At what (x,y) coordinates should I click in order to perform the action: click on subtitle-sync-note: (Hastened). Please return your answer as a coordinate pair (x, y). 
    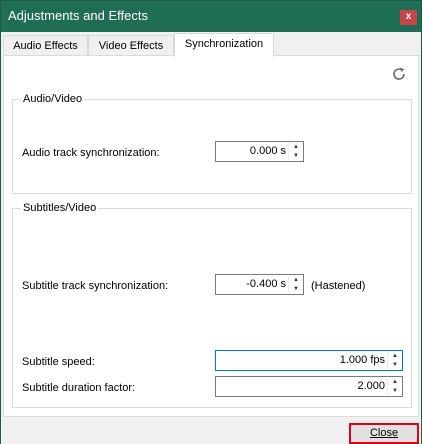
    Looking at the image, I should click on (338, 286).